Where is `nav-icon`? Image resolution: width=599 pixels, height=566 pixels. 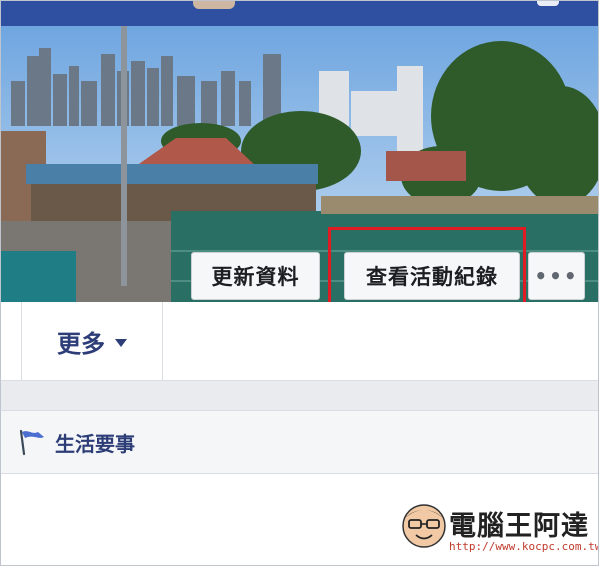 nav-icon is located at coordinates (548, 3).